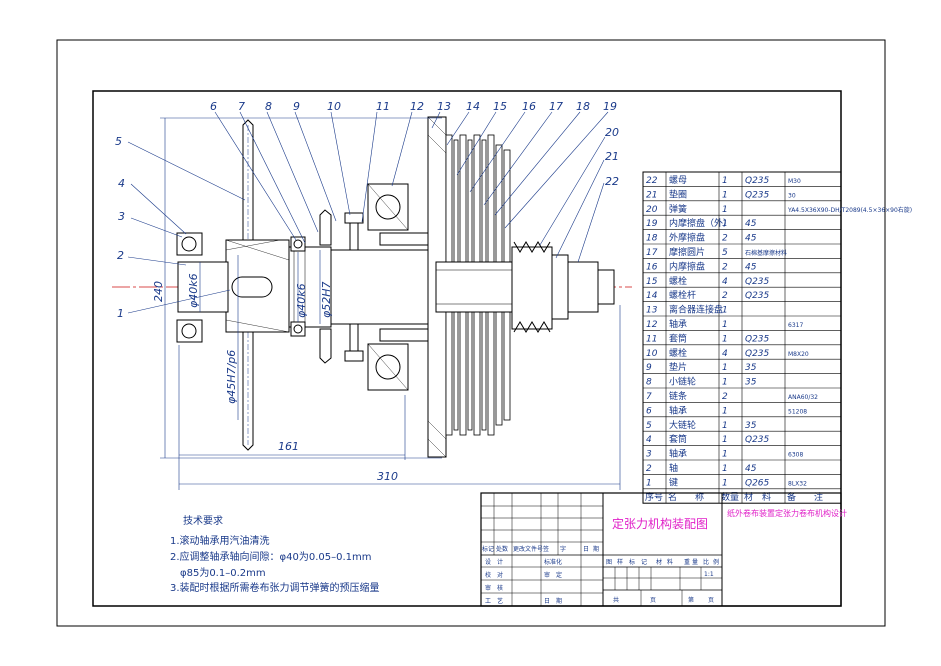 The width and height of the screenshot is (941, 666). I want to click on bom-cell-no: 1, so click(649, 483).